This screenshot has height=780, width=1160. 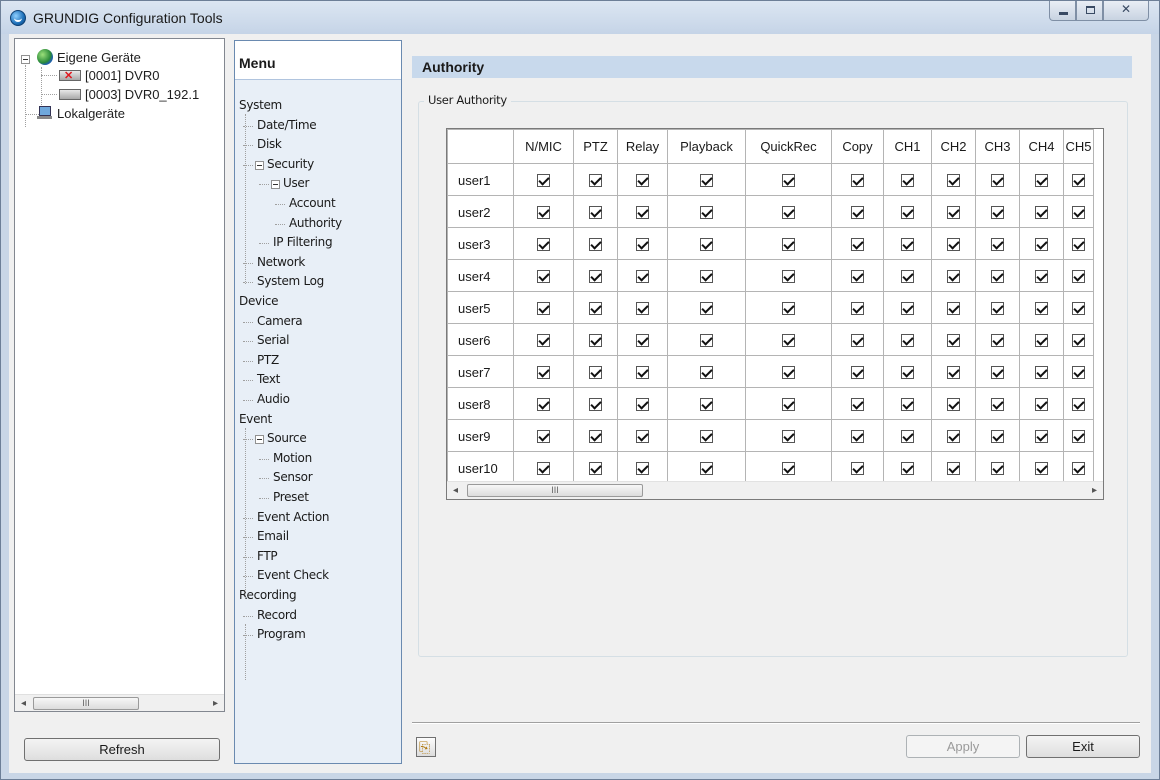 I want to click on tree-collapse-toggle, so click(x=25, y=59).